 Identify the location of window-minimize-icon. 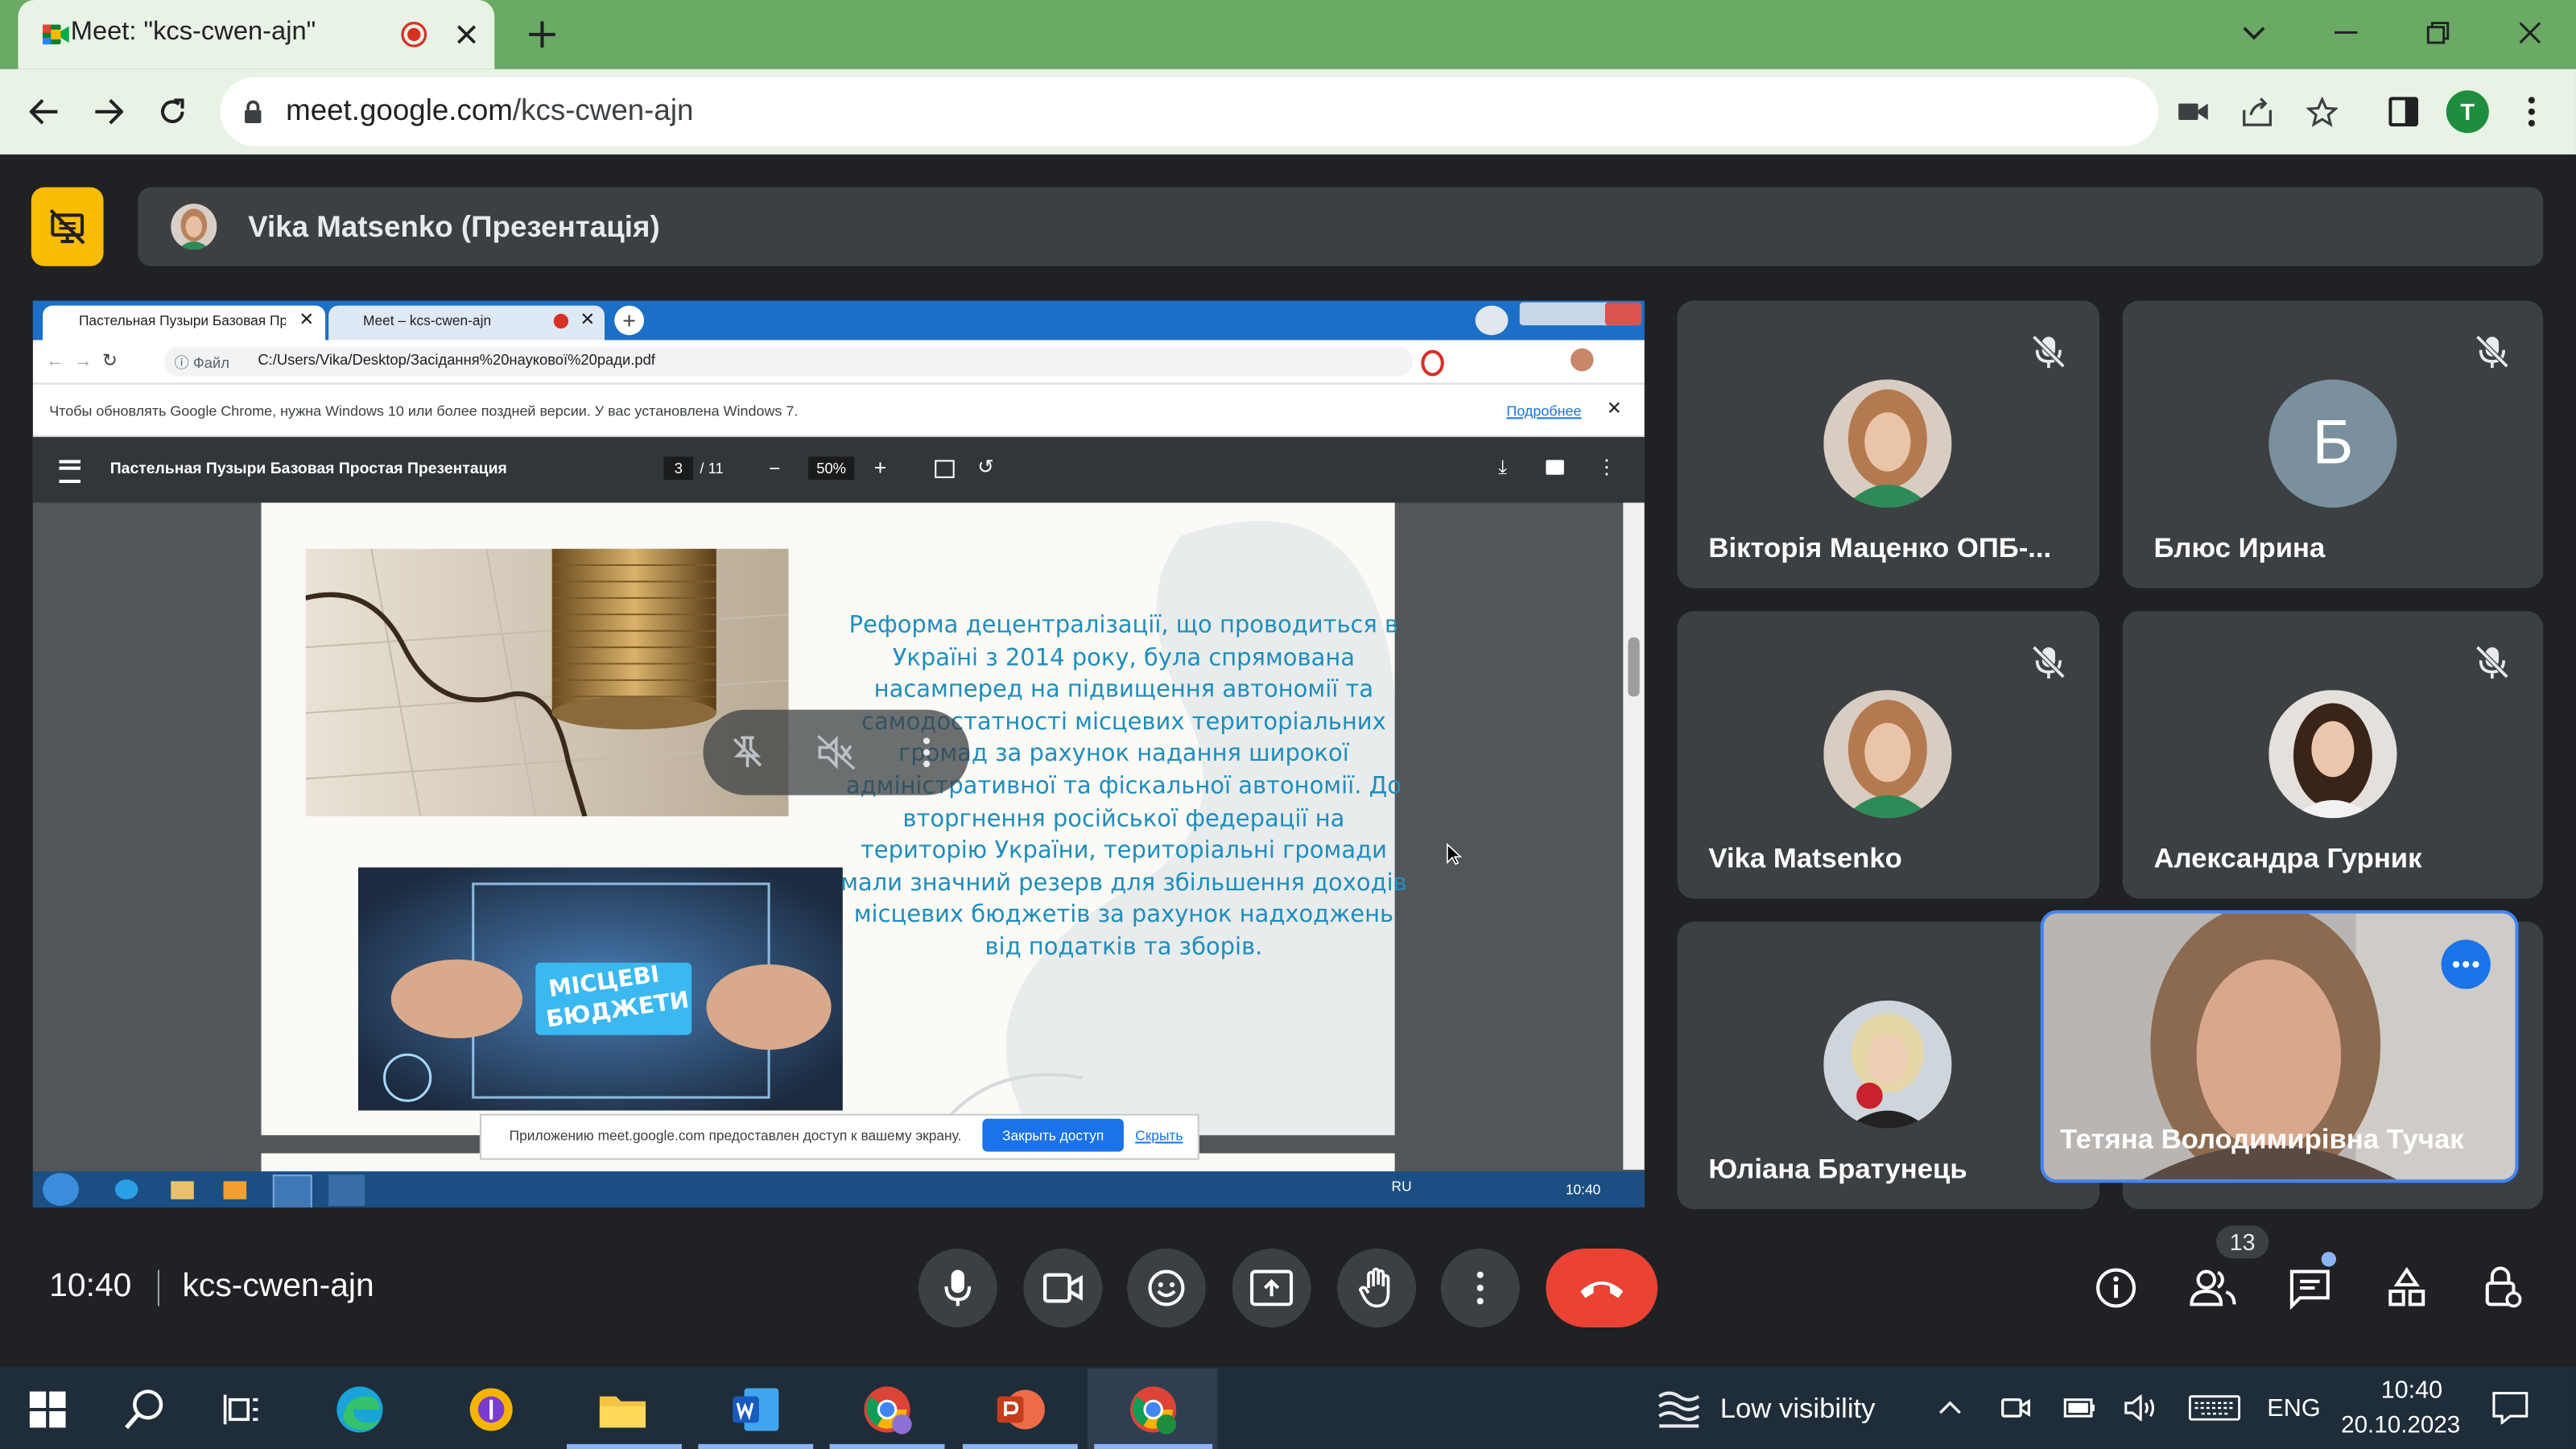
(2346, 32).